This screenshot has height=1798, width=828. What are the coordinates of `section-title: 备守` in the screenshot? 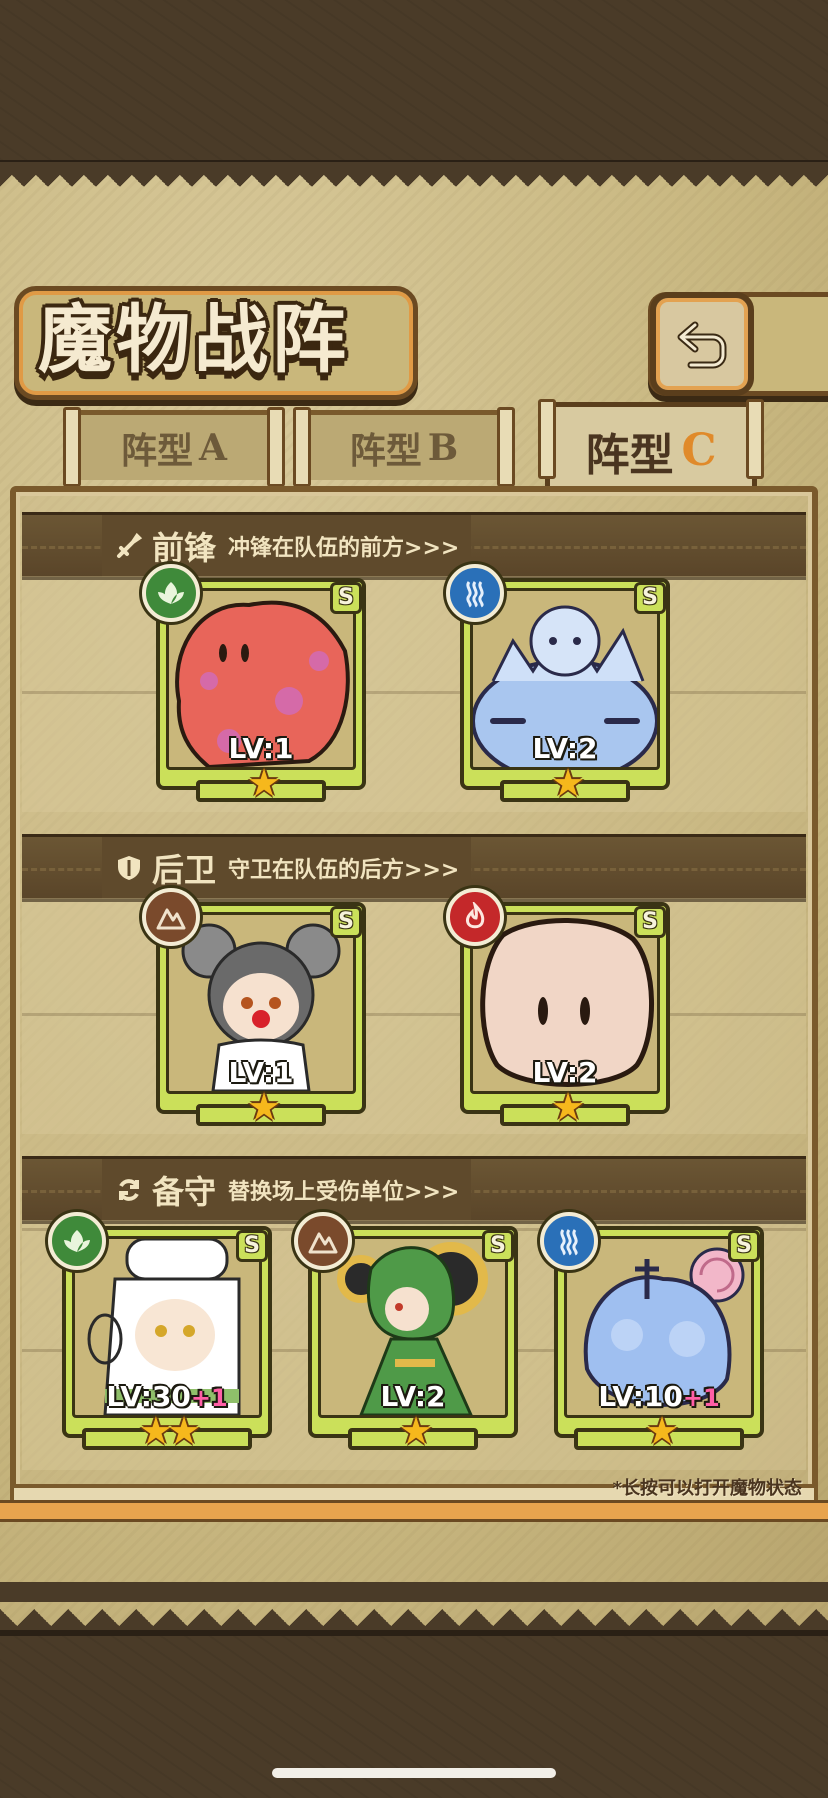 It's located at (184, 1192).